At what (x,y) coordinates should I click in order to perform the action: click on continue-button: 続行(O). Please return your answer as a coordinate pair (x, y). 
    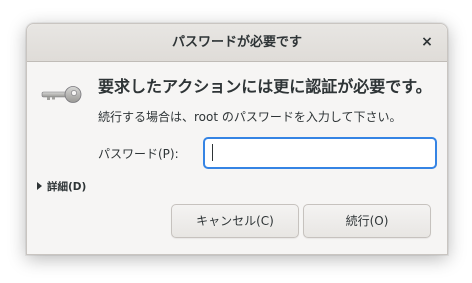
    Looking at the image, I should click on (367, 221).